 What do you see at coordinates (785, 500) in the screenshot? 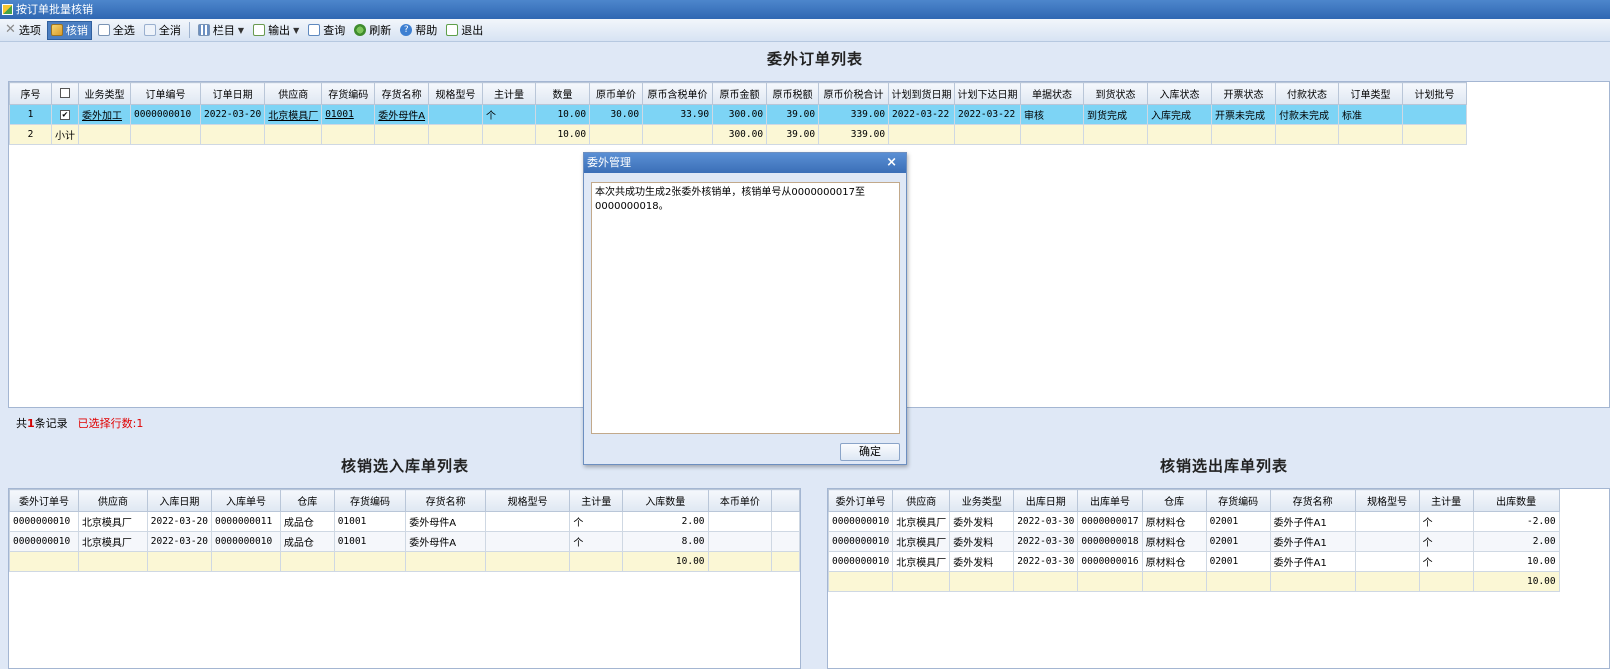
I see `column-header` at bounding box center [785, 500].